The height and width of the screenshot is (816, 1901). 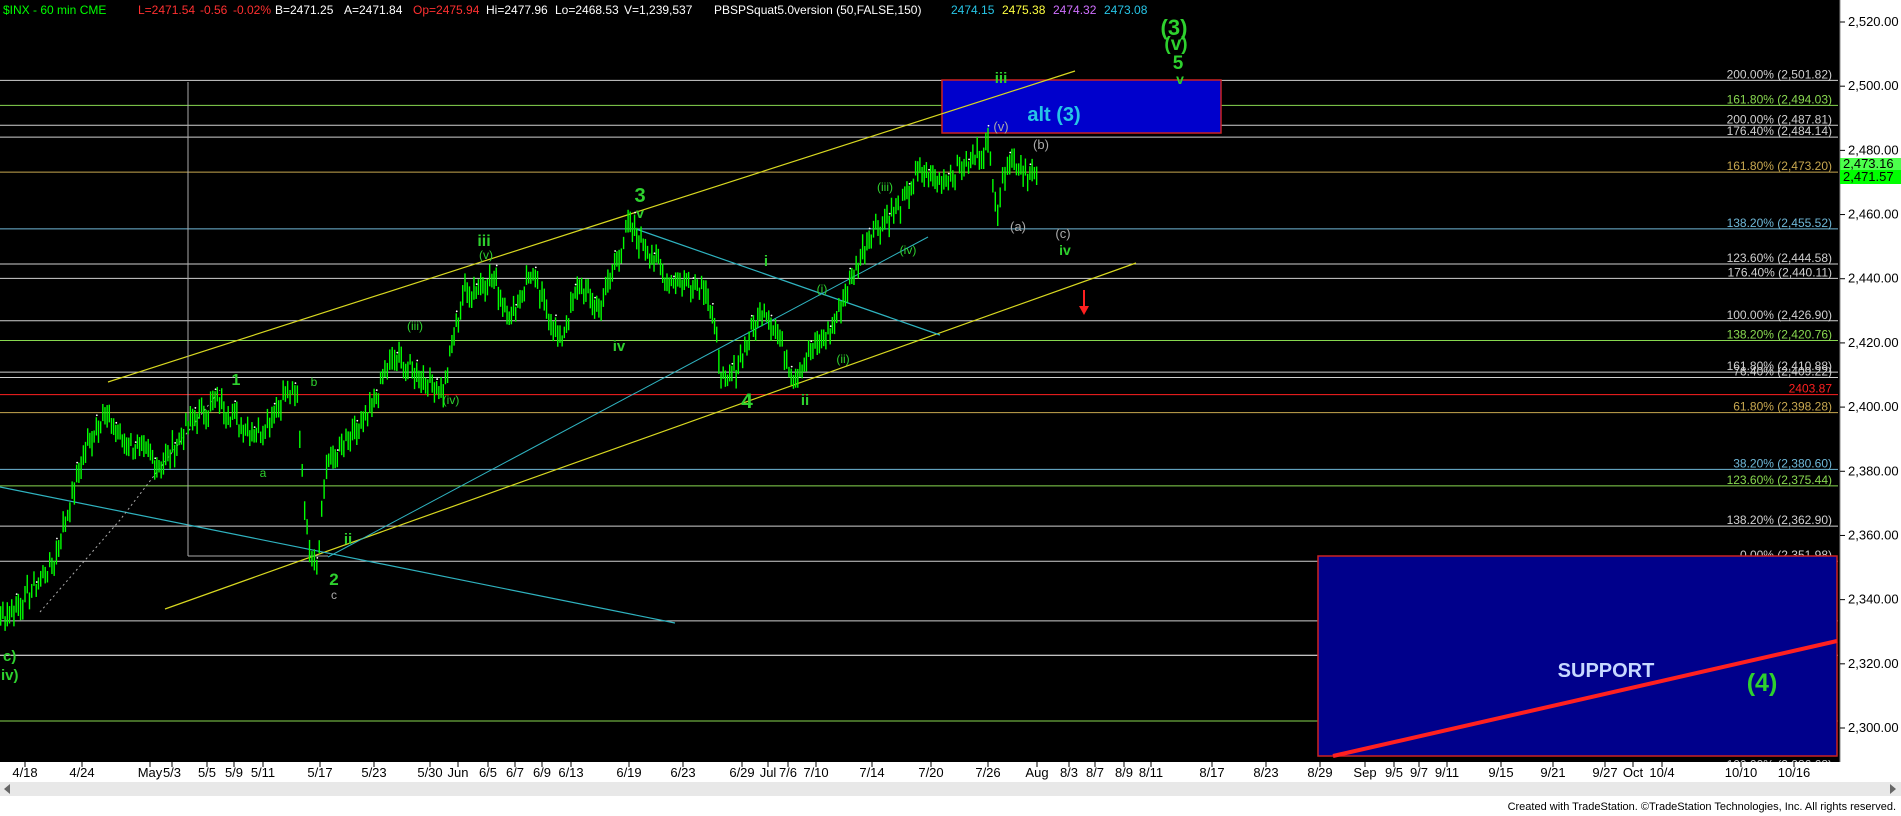 I want to click on level-label-12: 2403.87, so click(x=1811, y=389).